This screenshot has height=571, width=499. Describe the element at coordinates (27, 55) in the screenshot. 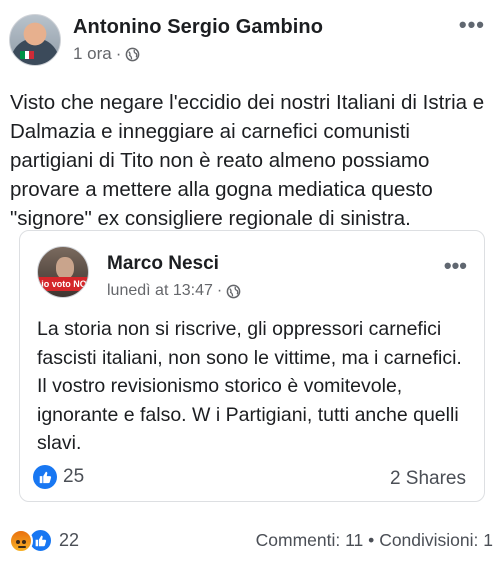

I see `italy-flag-icon` at that location.